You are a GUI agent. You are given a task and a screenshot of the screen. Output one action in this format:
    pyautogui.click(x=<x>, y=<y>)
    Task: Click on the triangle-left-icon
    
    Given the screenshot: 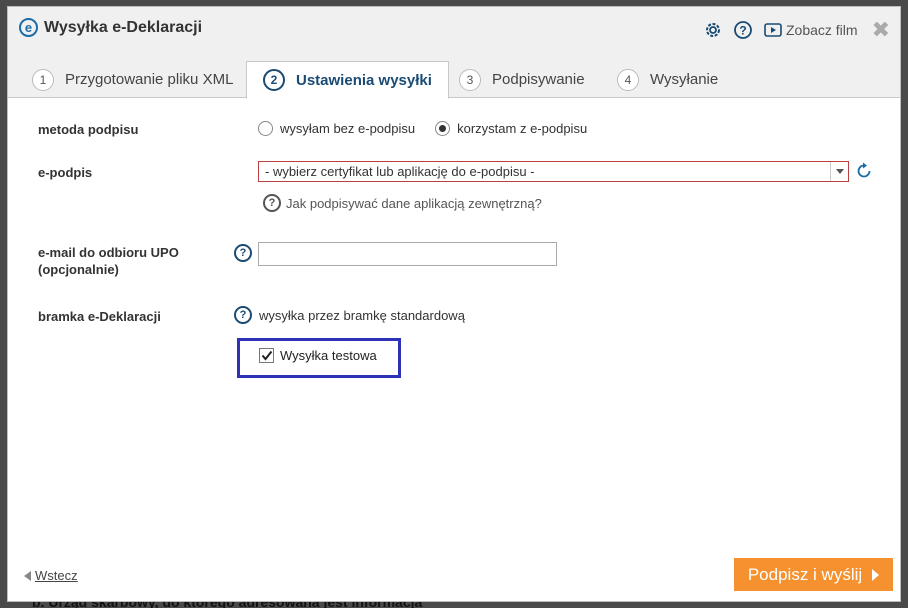 What is the action you would take?
    pyautogui.click(x=27, y=575)
    